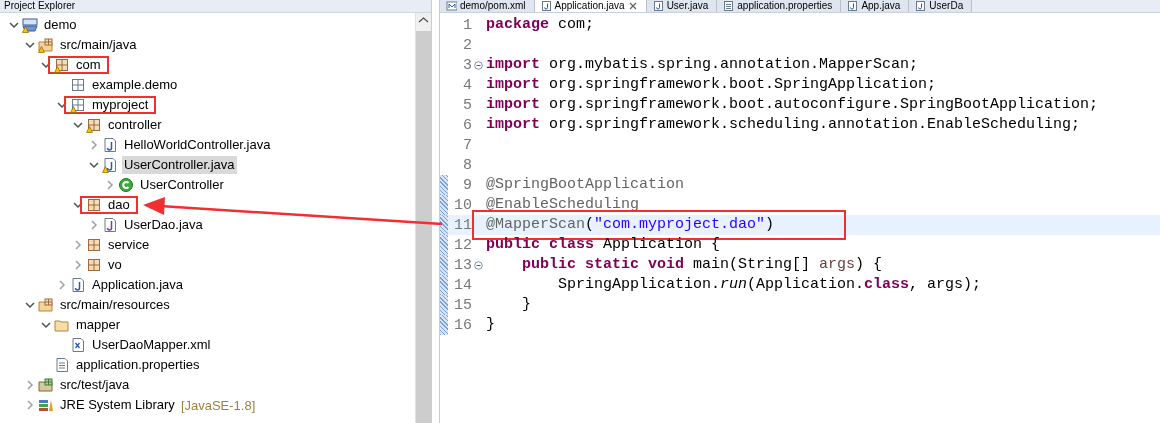  Describe the element at coordinates (46, 405) in the screenshot. I see `library-icon` at that location.